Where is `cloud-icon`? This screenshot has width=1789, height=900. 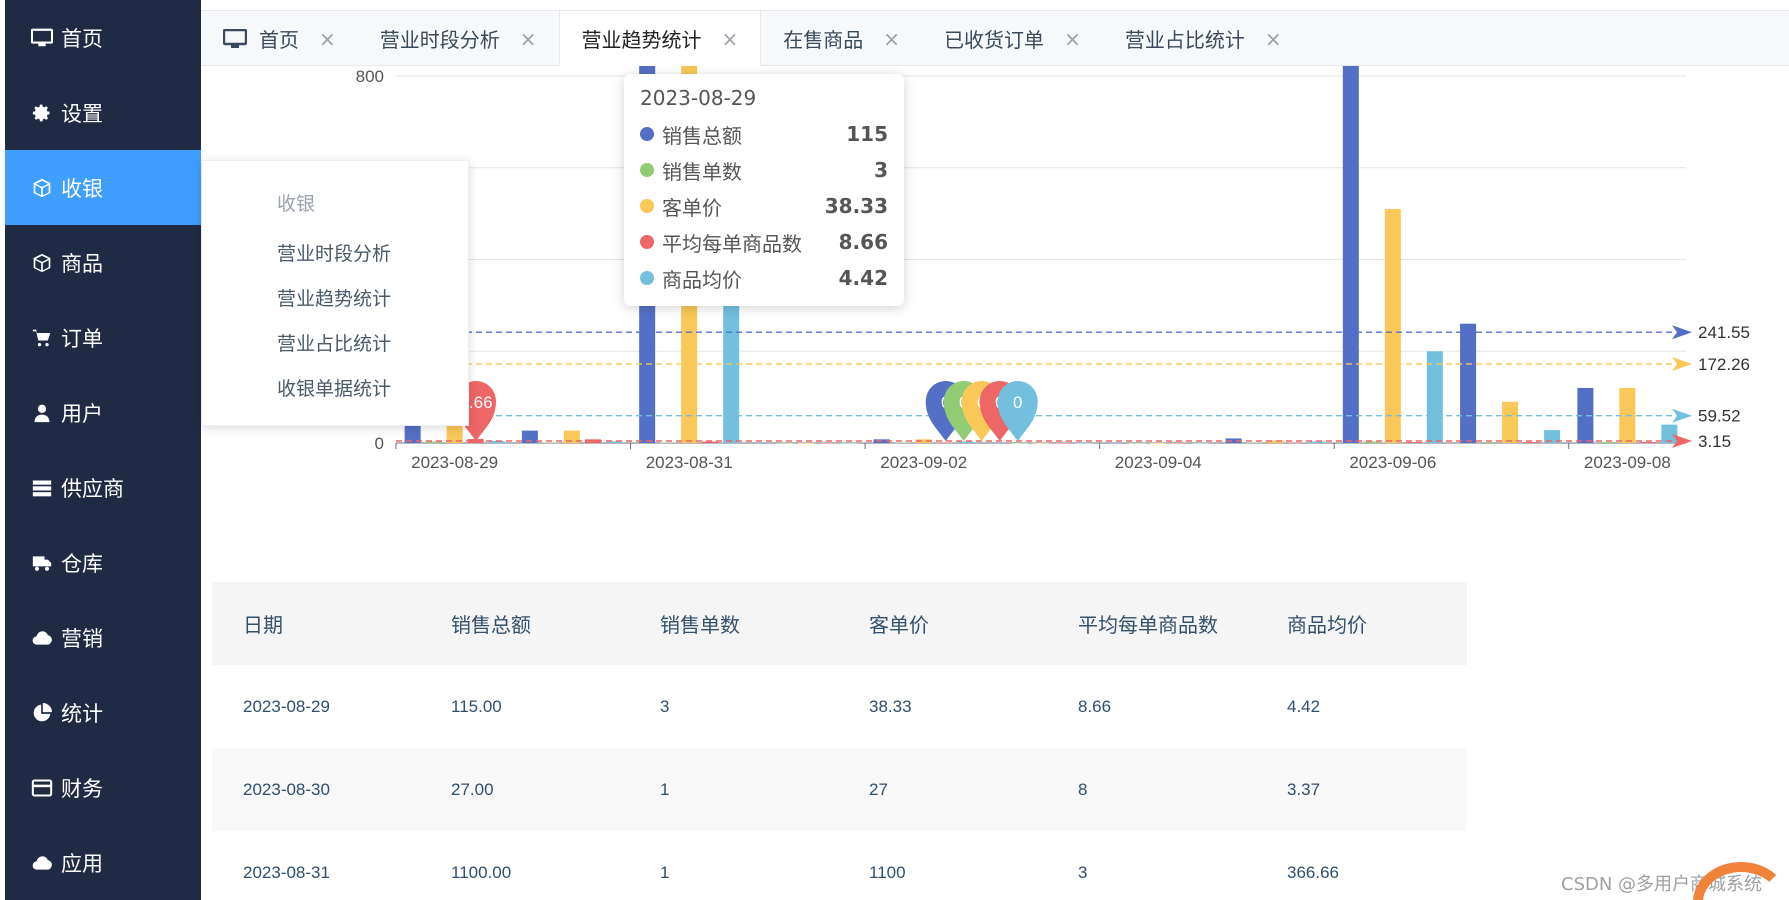 cloud-icon is located at coordinates (42, 863).